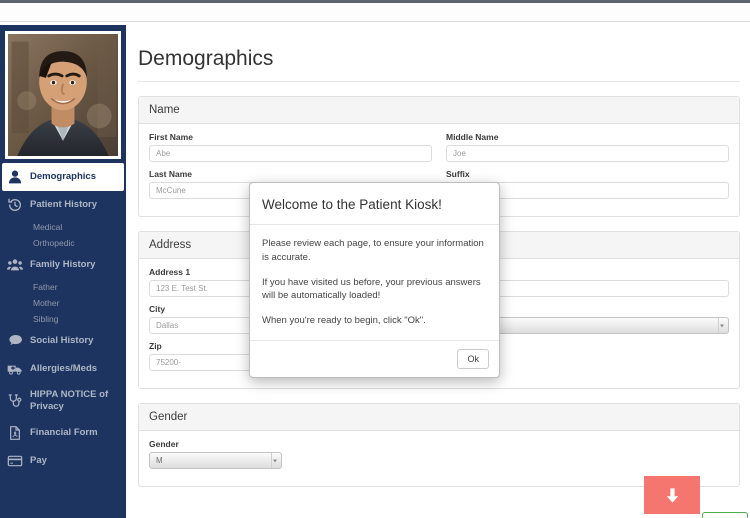 The height and width of the screenshot is (518, 750). I want to click on gender-select-value: M, so click(159, 460).